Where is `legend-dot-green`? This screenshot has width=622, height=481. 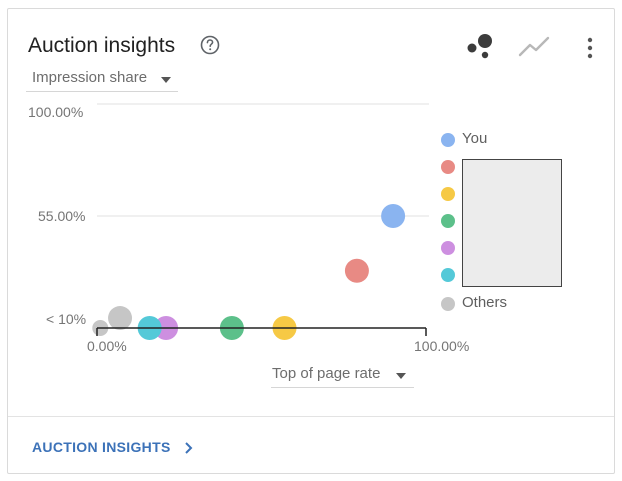
legend-dot-green is located at coordinates (448, 221).